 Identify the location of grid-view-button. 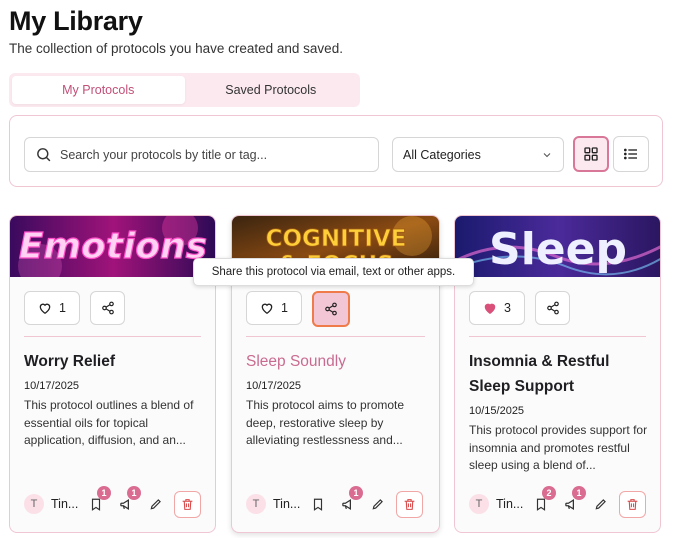
(591, 154).